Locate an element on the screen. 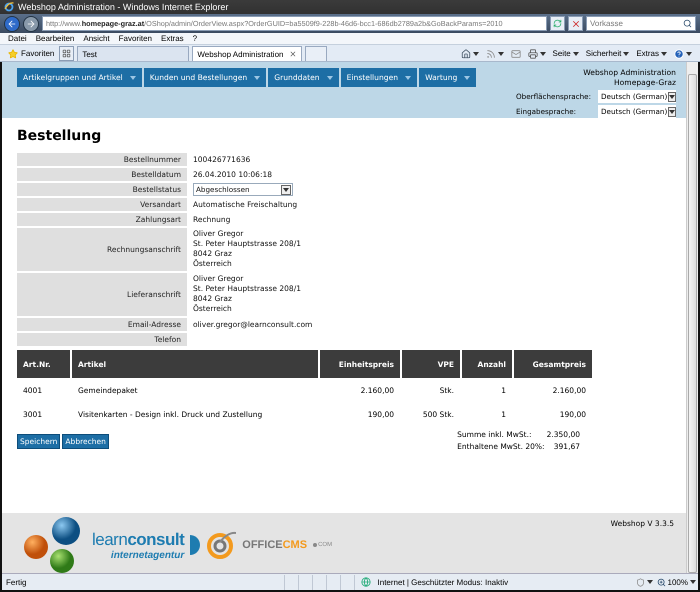 This screenshot has height=592, width=700. stop-button is located at coordinates (575, 23).